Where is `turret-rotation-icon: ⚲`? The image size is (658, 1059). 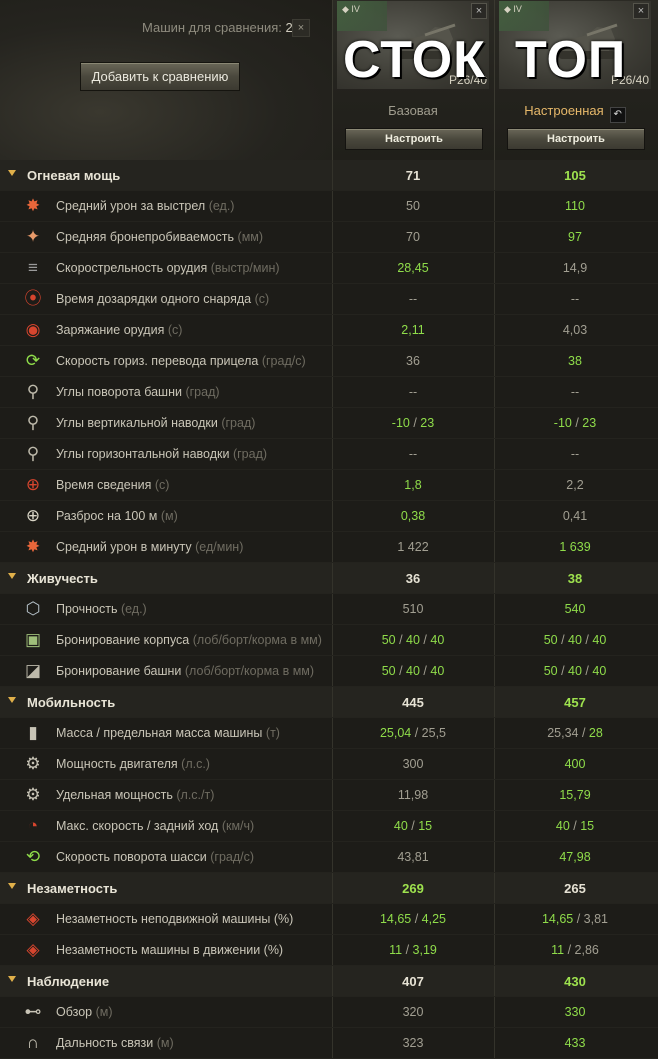 turret-rotation-icon: ⚲ is located at coordinates (33, 391).